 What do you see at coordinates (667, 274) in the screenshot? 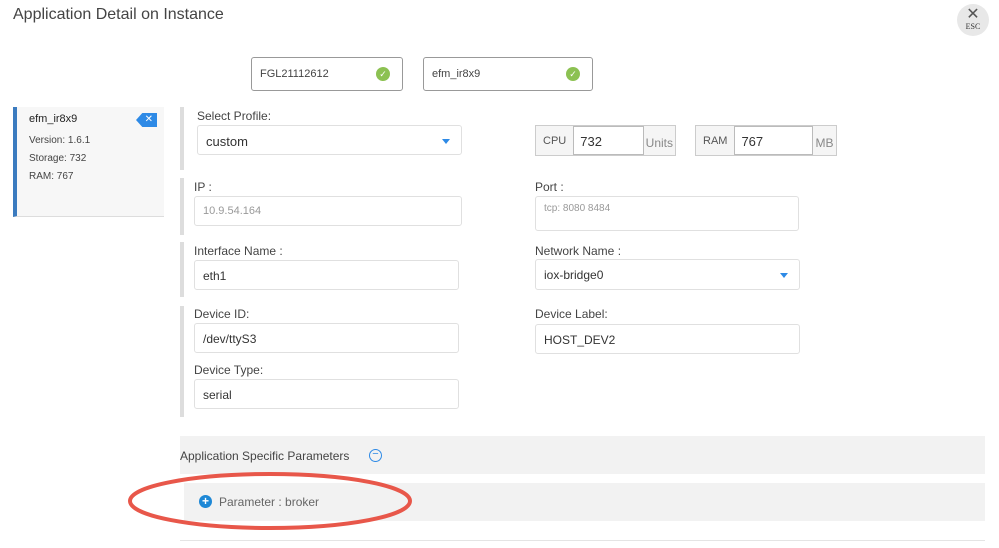
I see `network-select: iox-bridge0` at bounding box center [667, 274].